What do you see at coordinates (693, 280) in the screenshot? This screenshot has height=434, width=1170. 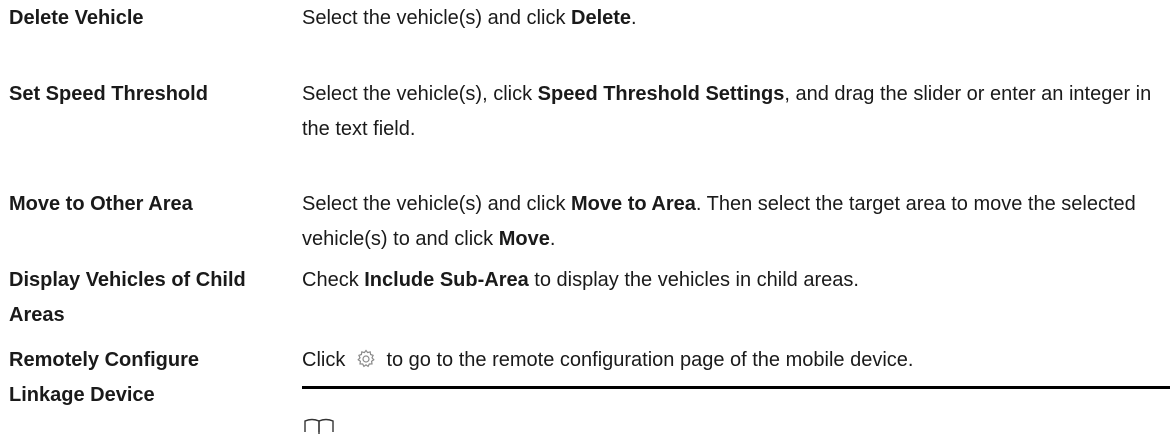 I see `description-text: to display the vehicles in child areas.` at bounding box center [693, 280].